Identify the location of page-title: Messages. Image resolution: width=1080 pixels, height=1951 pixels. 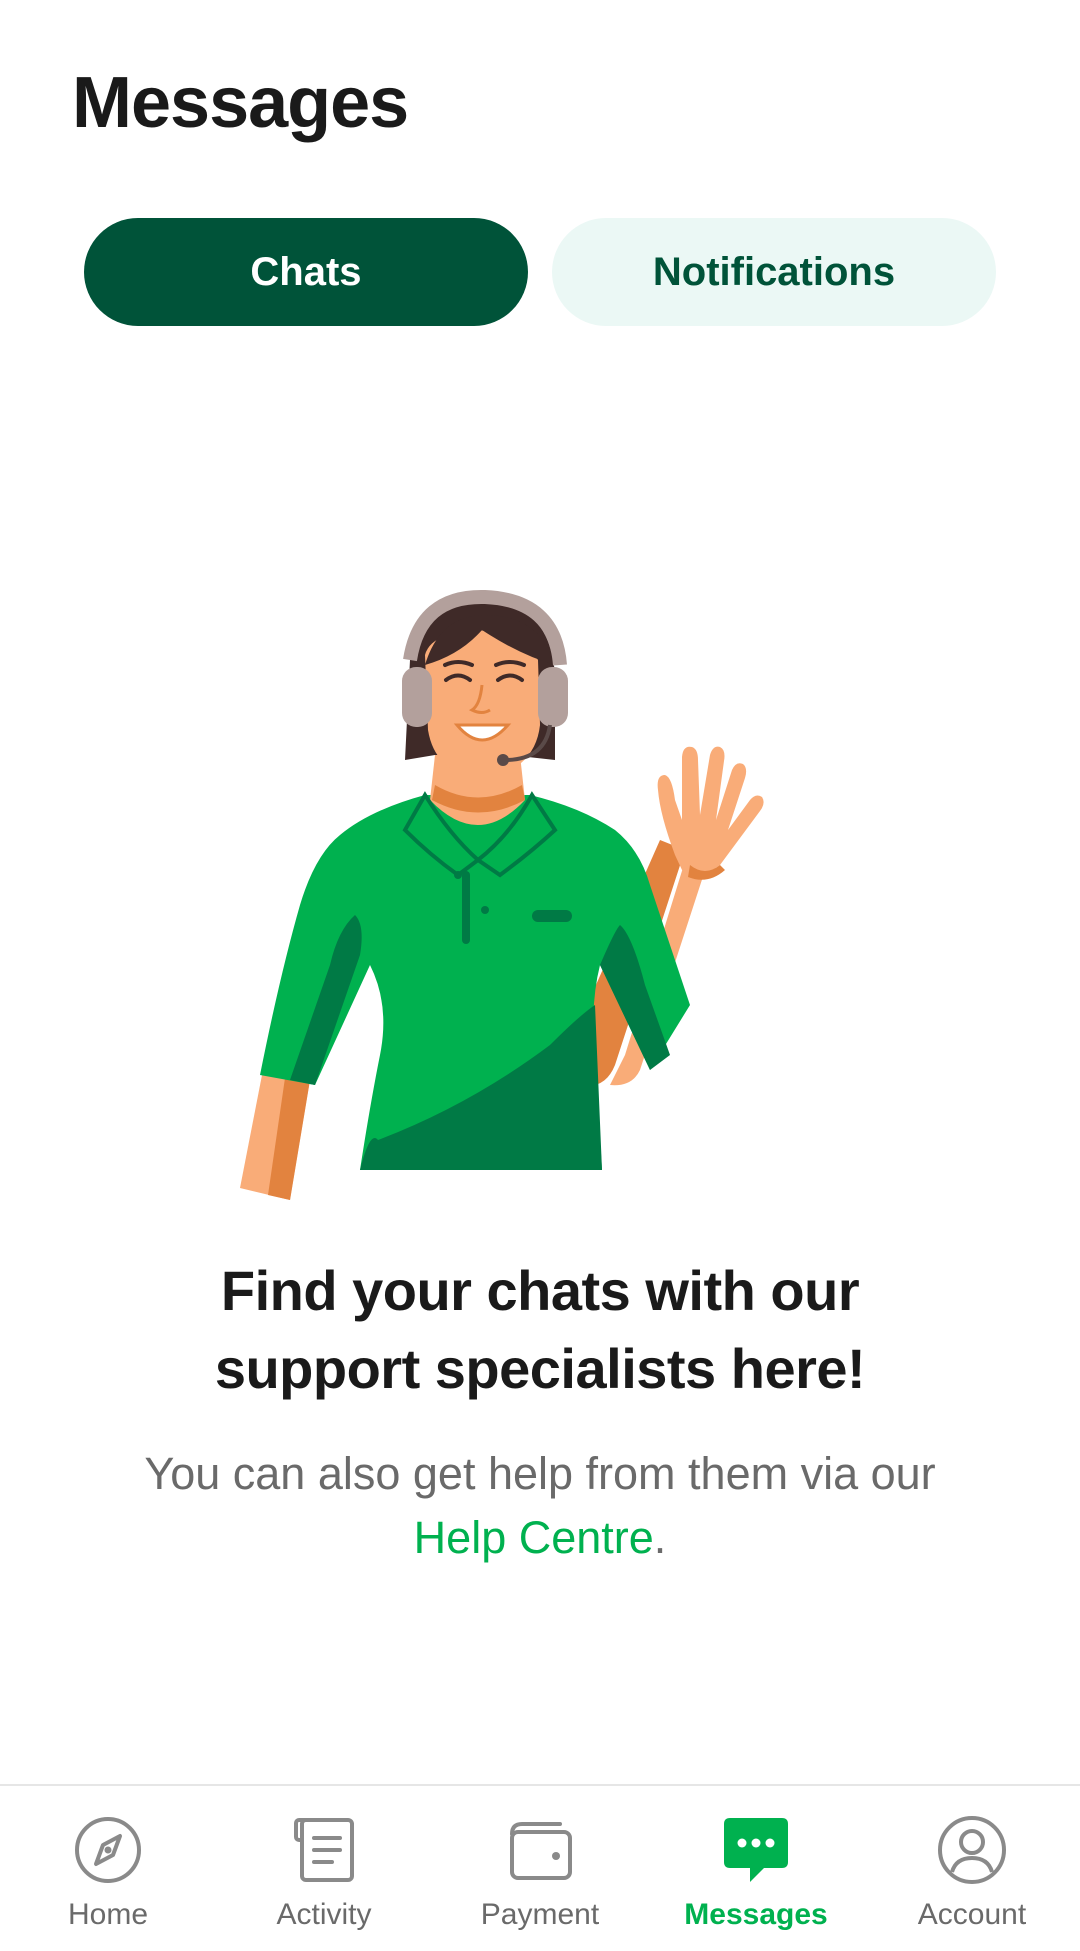
(240, 103).